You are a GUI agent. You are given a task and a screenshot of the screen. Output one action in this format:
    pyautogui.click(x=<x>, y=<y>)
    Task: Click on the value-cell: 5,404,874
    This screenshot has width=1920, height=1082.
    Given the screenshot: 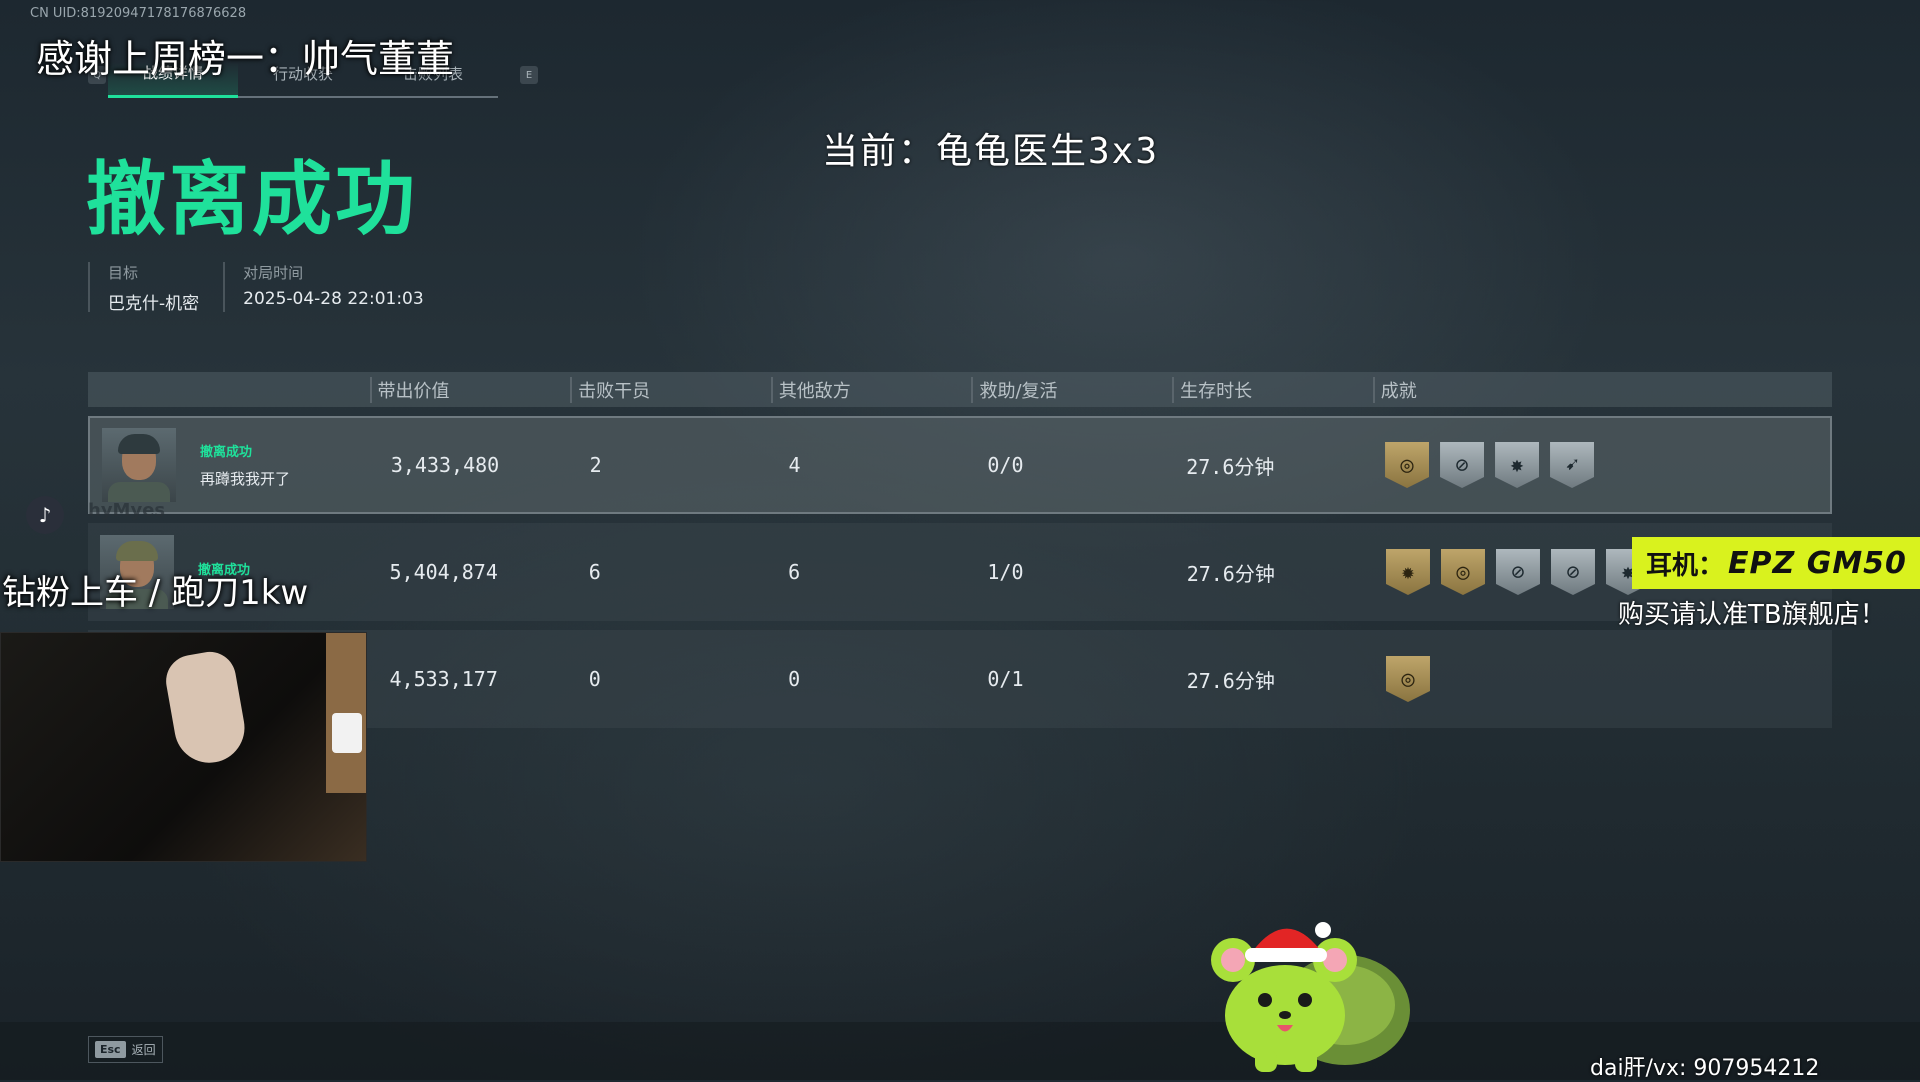 What is the action you would take?
    pyautogui.click(x=443, y=572)
    